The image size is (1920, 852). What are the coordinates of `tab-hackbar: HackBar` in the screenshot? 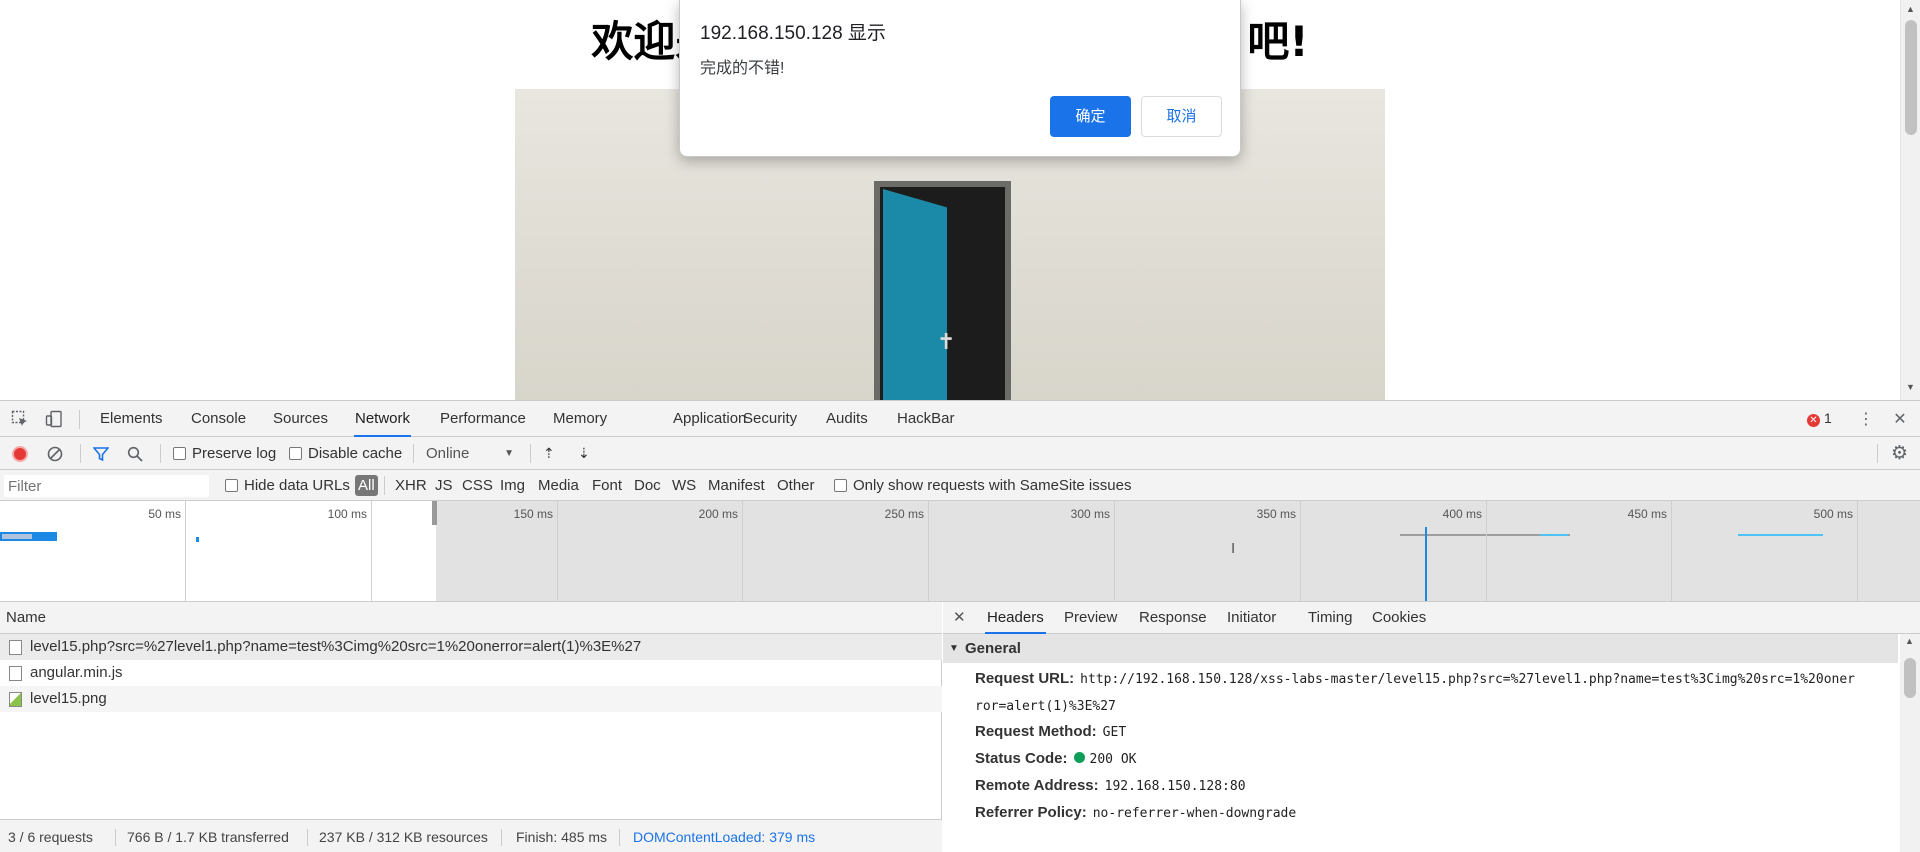 It's located at (926, 419).